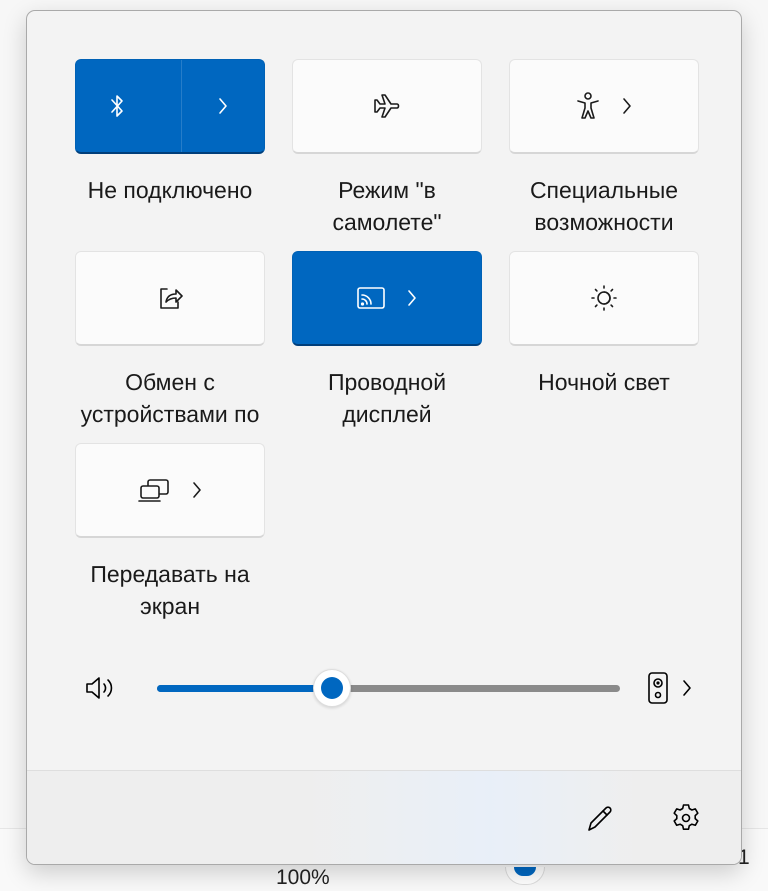  I want to click on zoom-value: 100%, so click(303, 877).